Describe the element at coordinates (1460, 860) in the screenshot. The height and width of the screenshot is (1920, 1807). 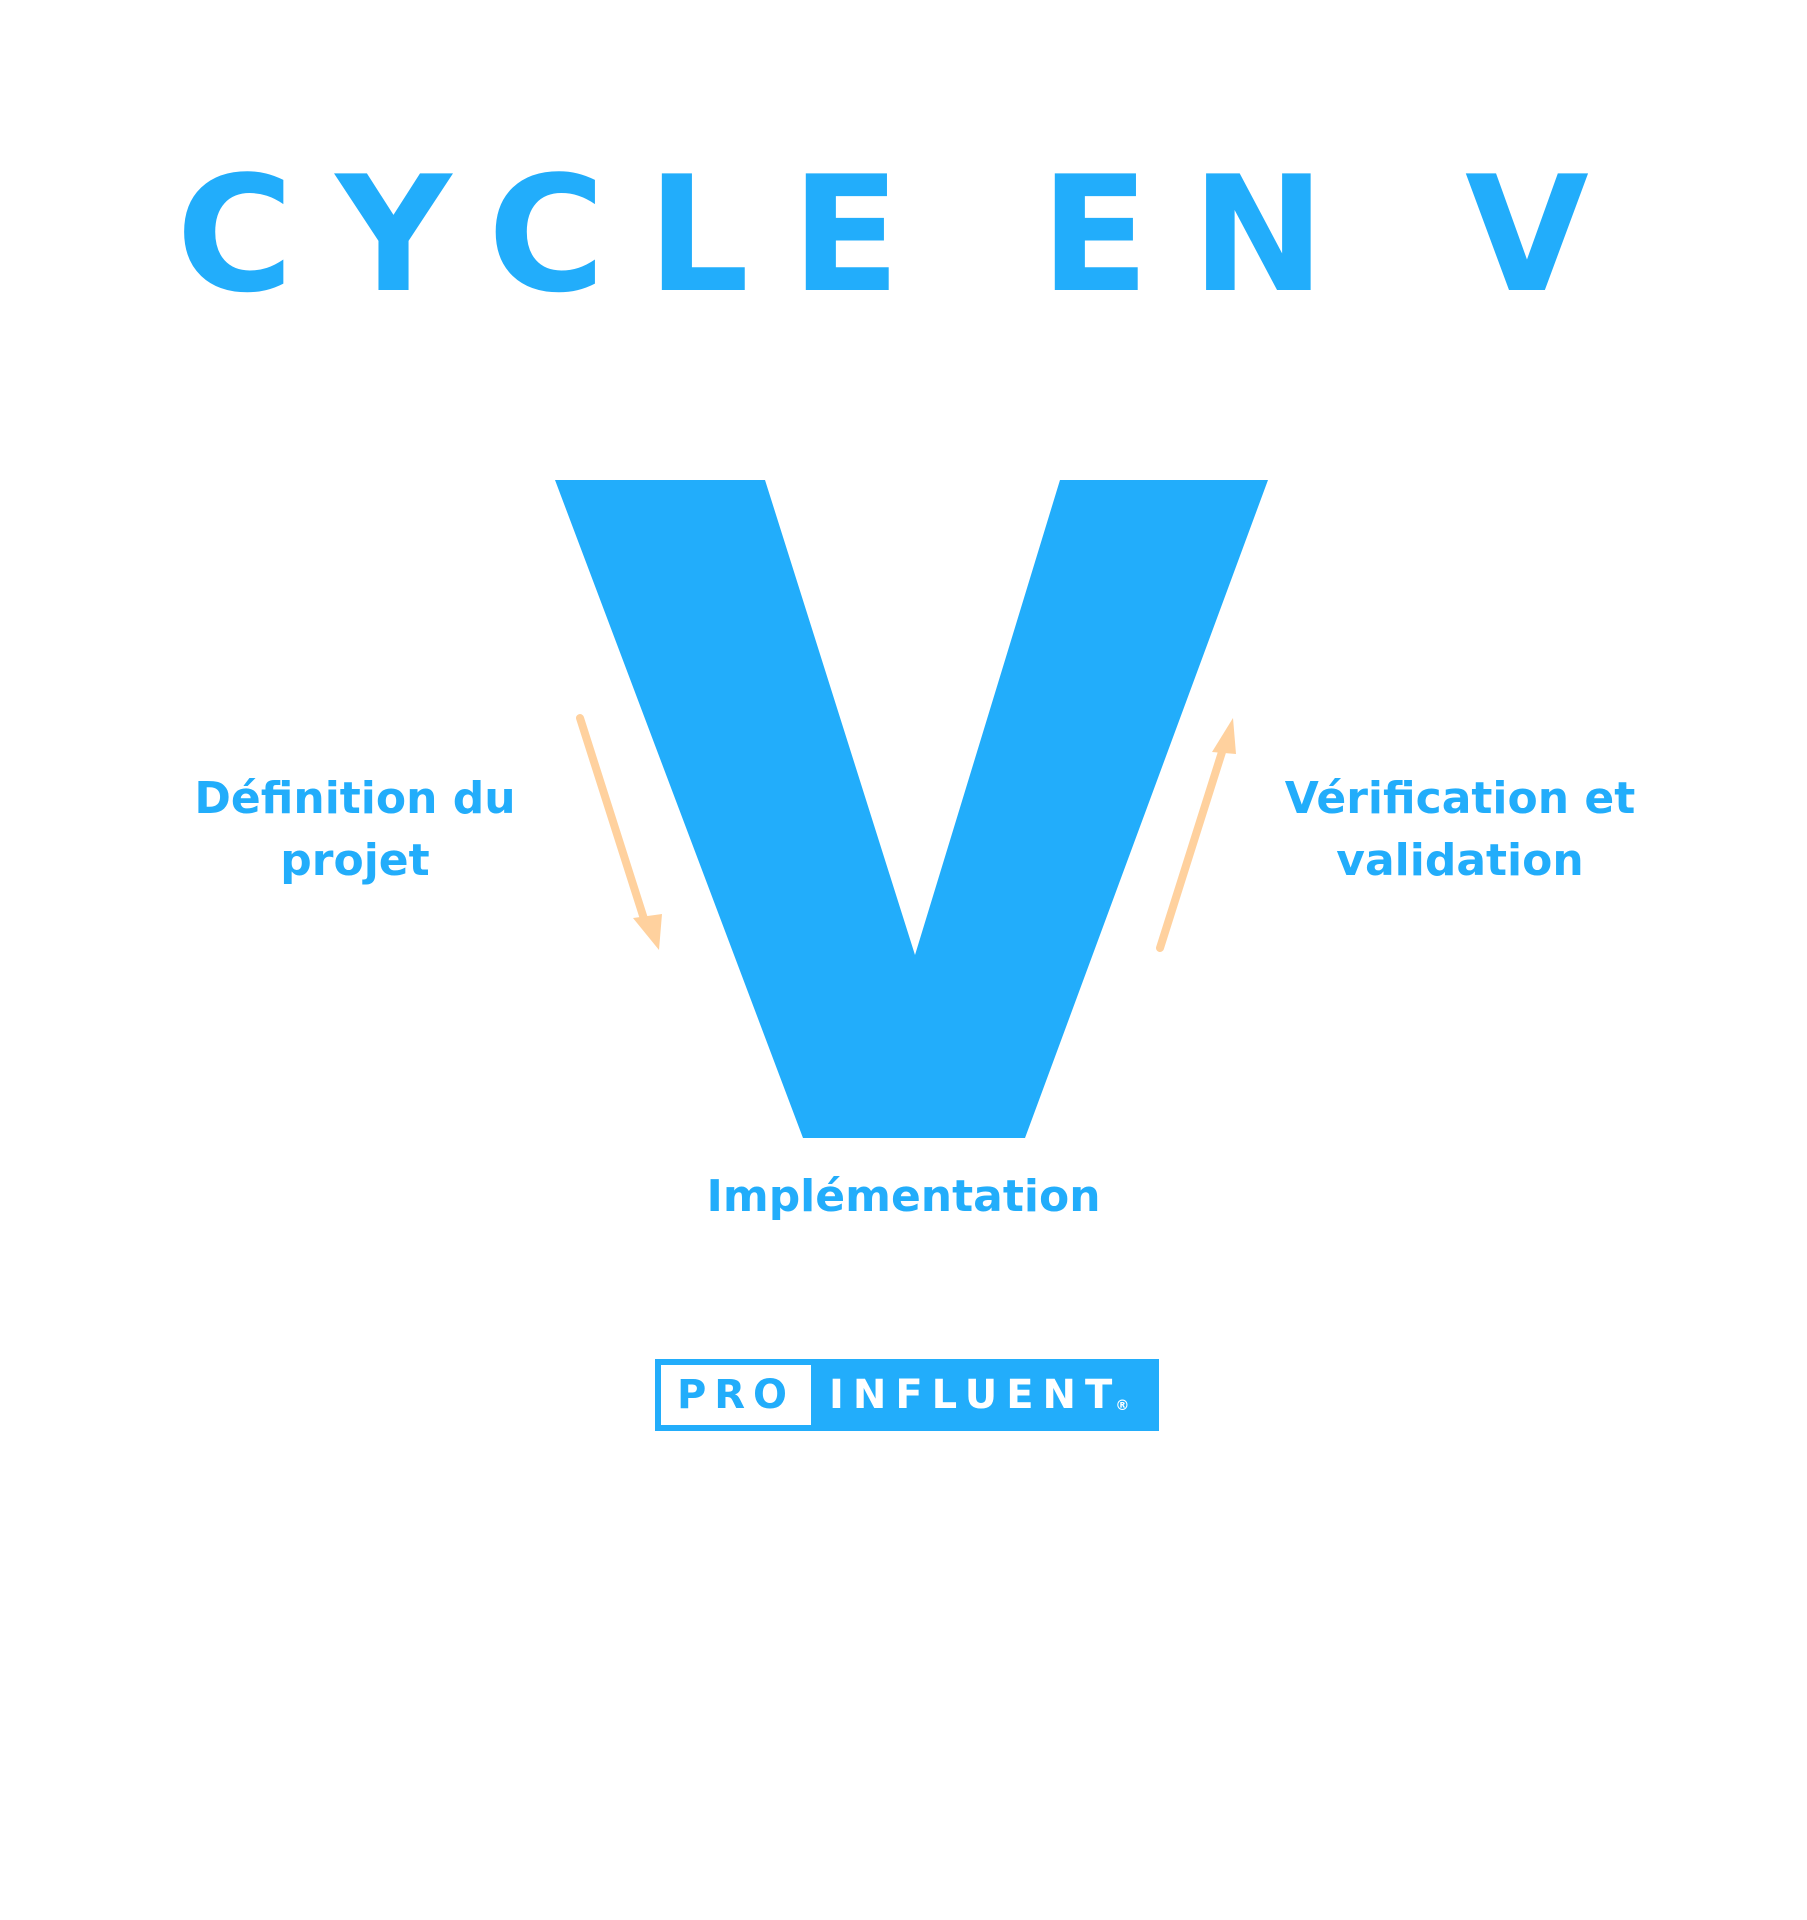
I see `phase-label-line: validation` at that location.